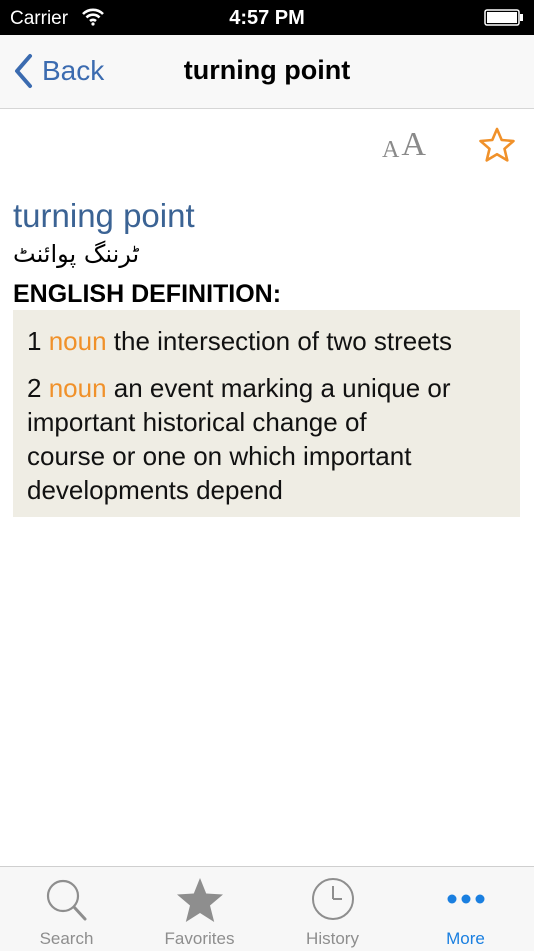  What do you see at coordinates (465, 901) in the screenshot?
I see `more-icon` at bounding box center [465, 901].